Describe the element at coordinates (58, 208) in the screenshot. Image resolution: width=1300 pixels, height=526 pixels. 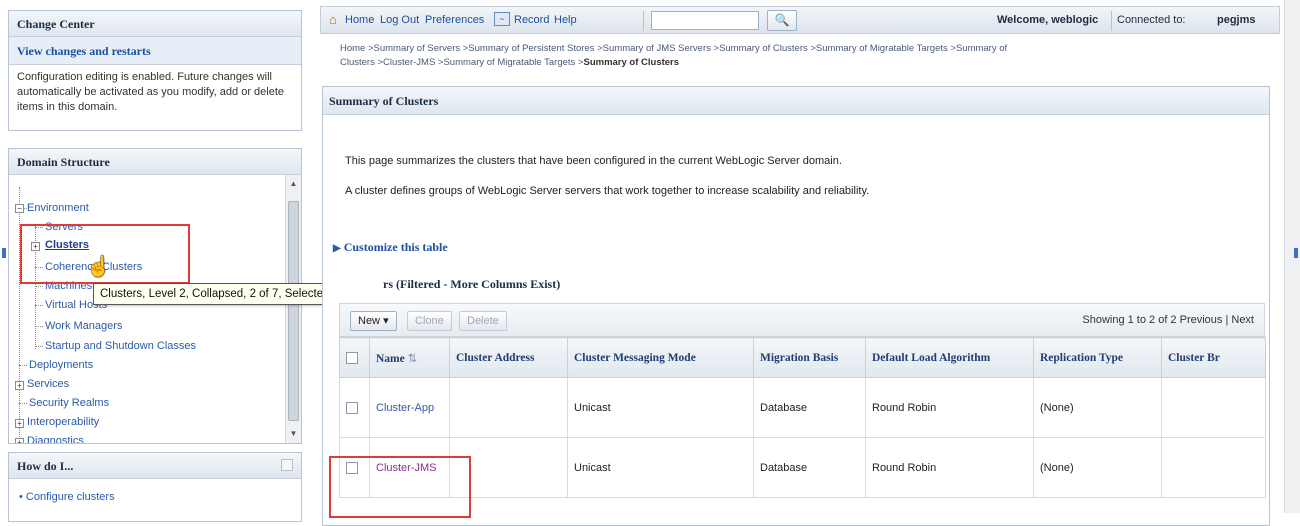
I see `tree-item-environment: Environment` at that location.